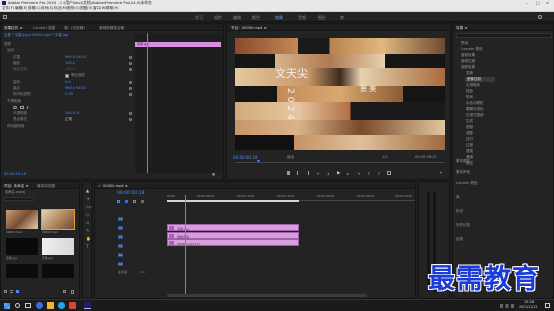  What do you see at coordinates (463, 161) in the screenshot?
I see `panel-essential-graphics: 基本图形` at bounding box center [463, 161].